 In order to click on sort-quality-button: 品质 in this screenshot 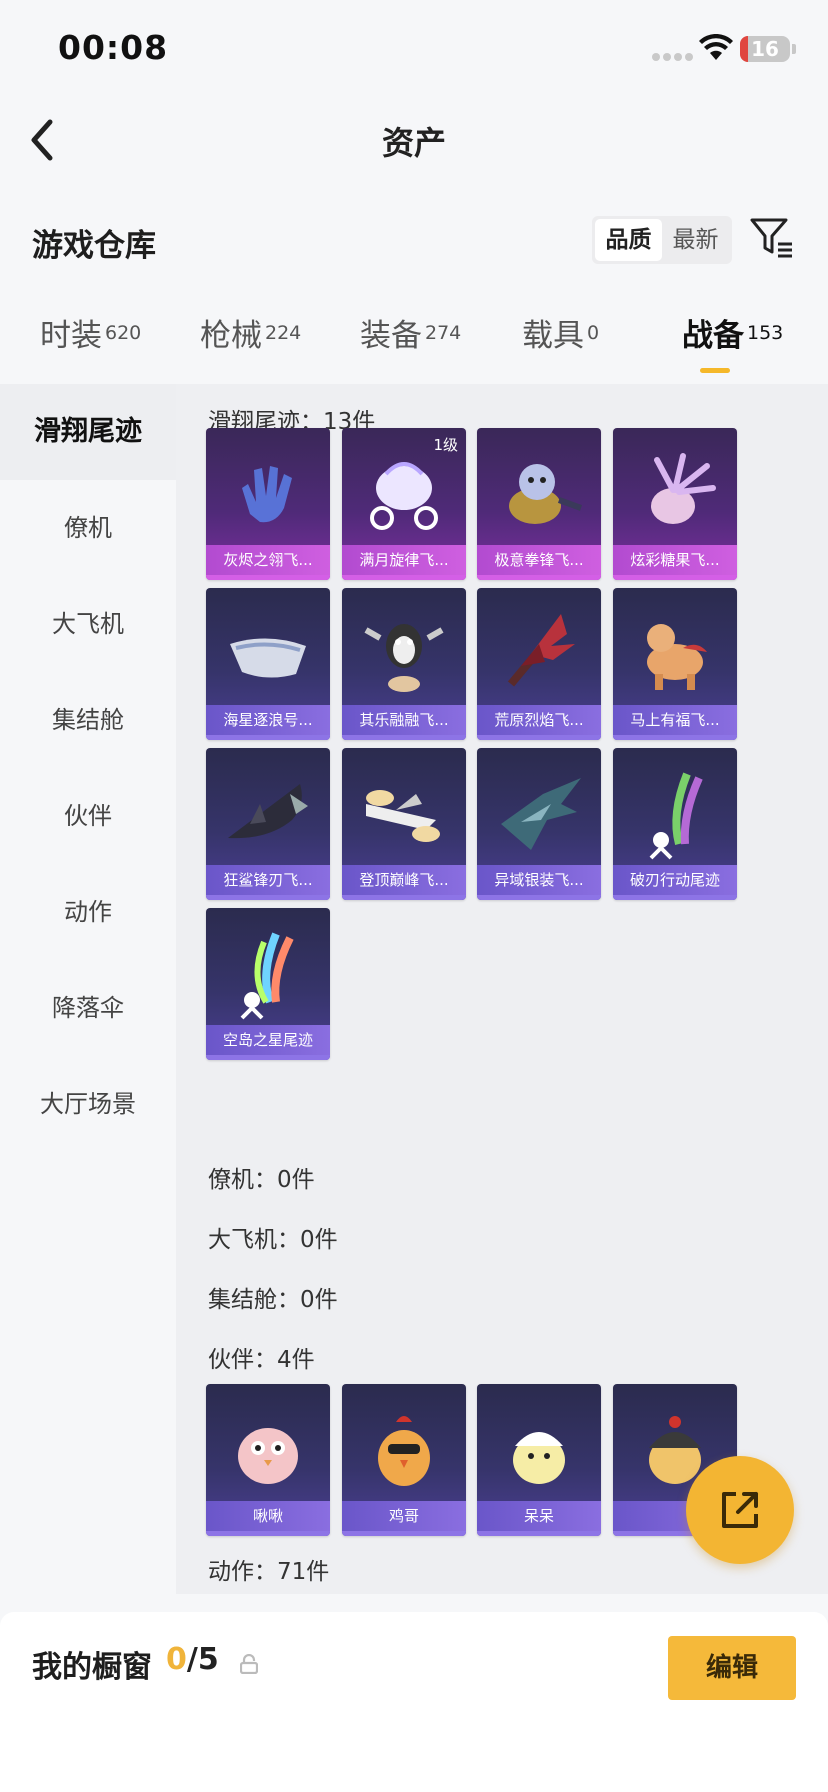, I will do `click(628, 240)`.